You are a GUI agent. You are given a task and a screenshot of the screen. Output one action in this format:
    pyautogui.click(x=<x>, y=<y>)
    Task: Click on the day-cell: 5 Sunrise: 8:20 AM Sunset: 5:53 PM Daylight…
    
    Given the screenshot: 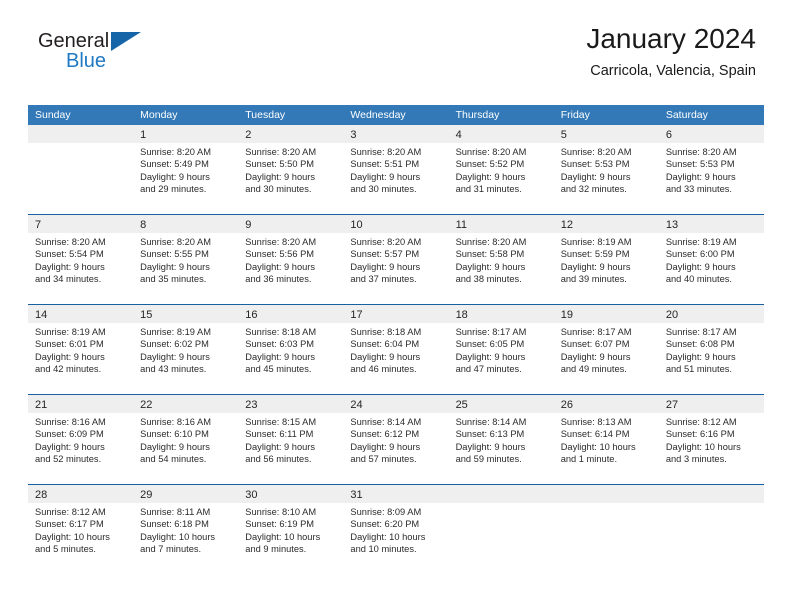 What is the action you would take?
    pyautogui.click(x=606, y=169)
    